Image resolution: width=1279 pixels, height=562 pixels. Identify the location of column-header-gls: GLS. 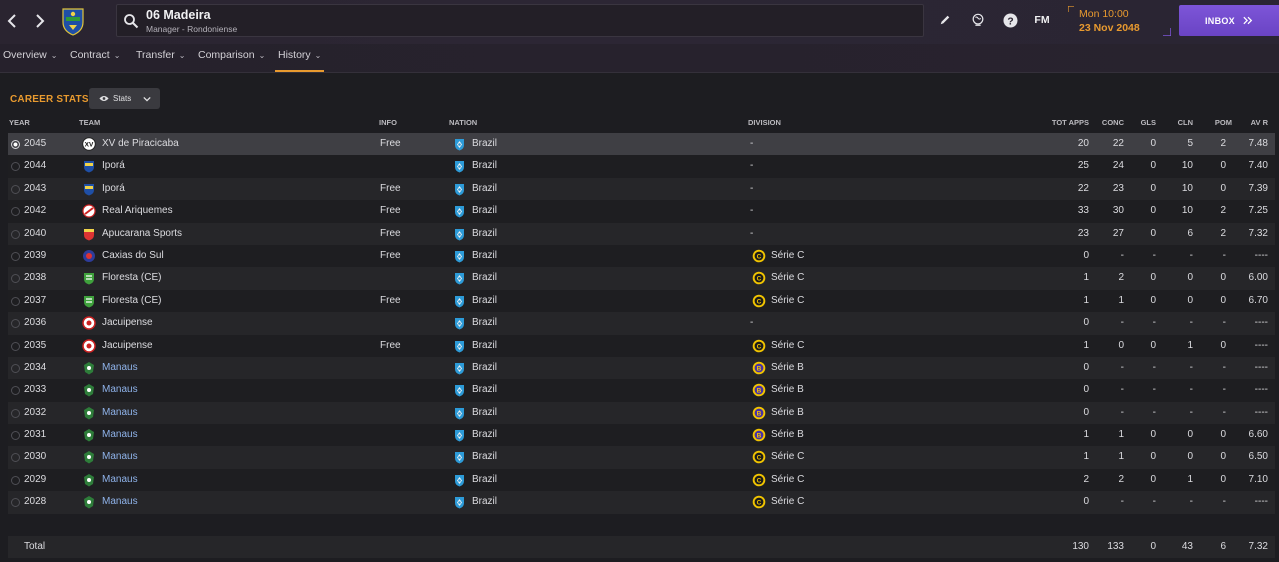
(1142, 122).